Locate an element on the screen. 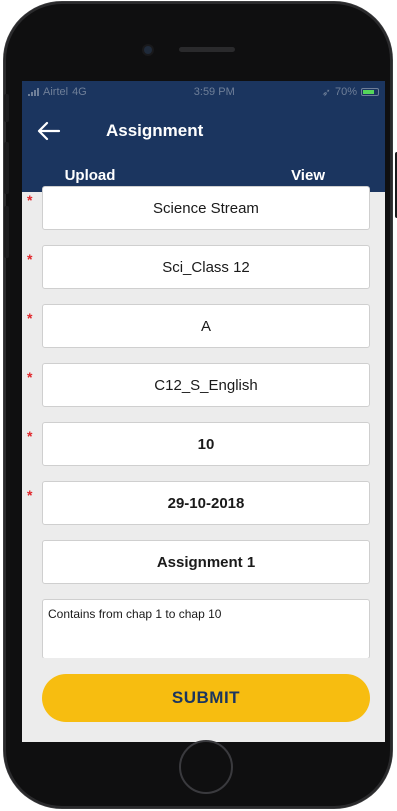 This screenshot has width=397, height=811. network-label: 4G is located at coordinates (79, 92).